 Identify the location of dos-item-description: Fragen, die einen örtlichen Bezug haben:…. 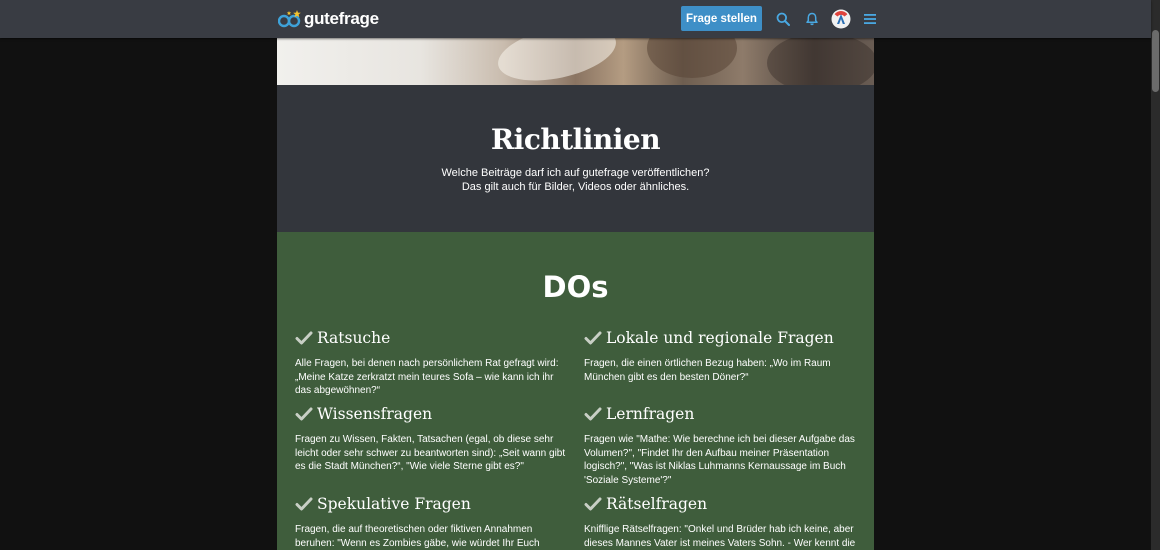
(707, 370).